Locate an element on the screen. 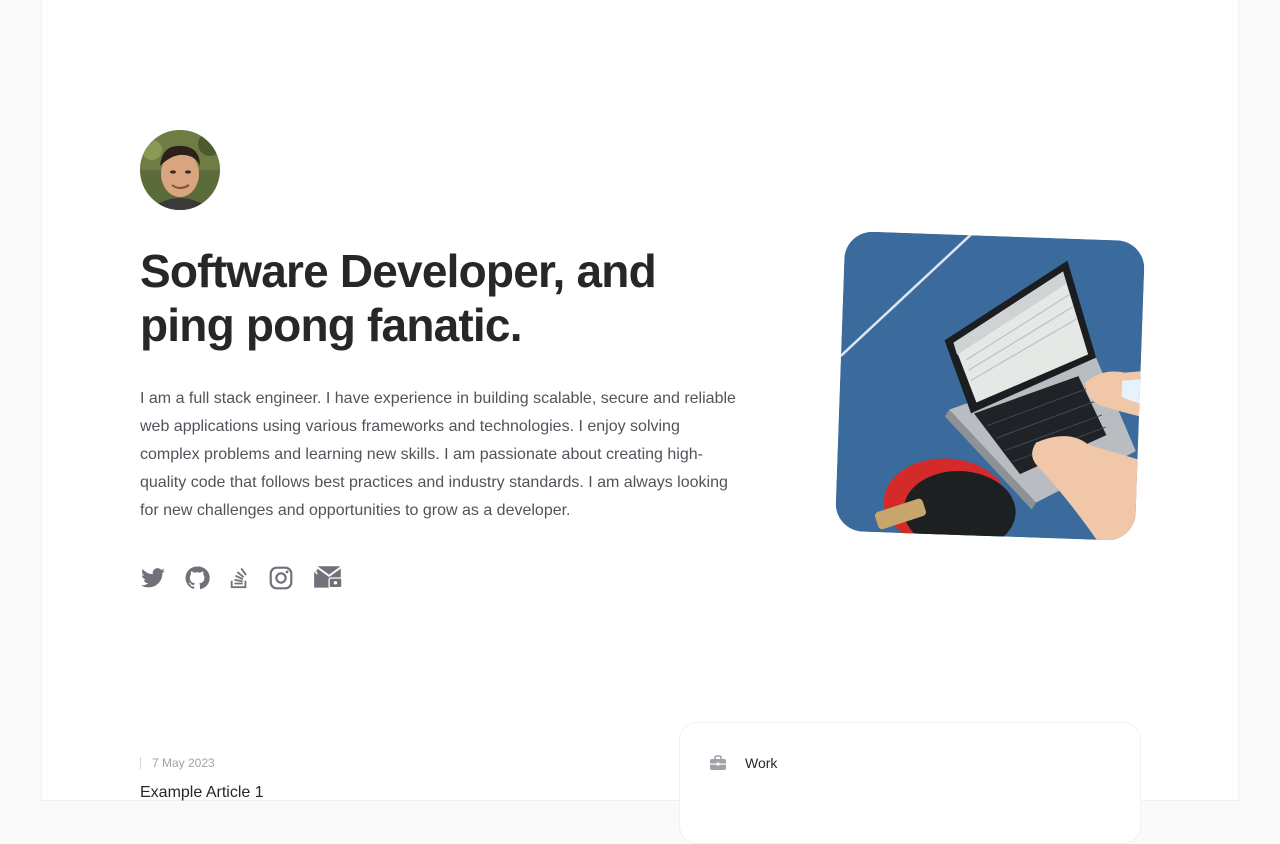 This screenshot has width=1280, height=844. twitter-link is located at coordinates (153, 578).